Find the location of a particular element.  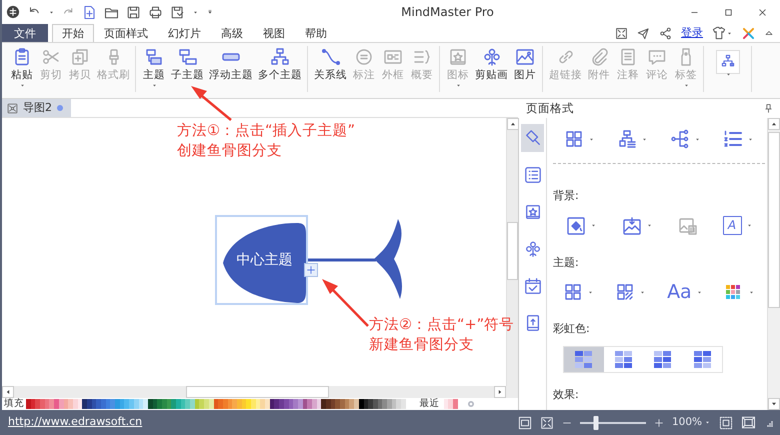

watermark-text-icon: A is located at coordinates (732, 225).